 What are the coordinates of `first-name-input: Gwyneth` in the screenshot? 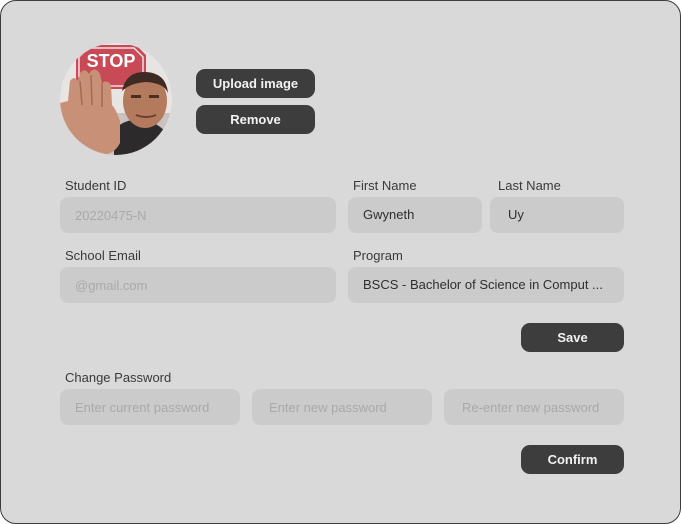 It's located at (415, 215).